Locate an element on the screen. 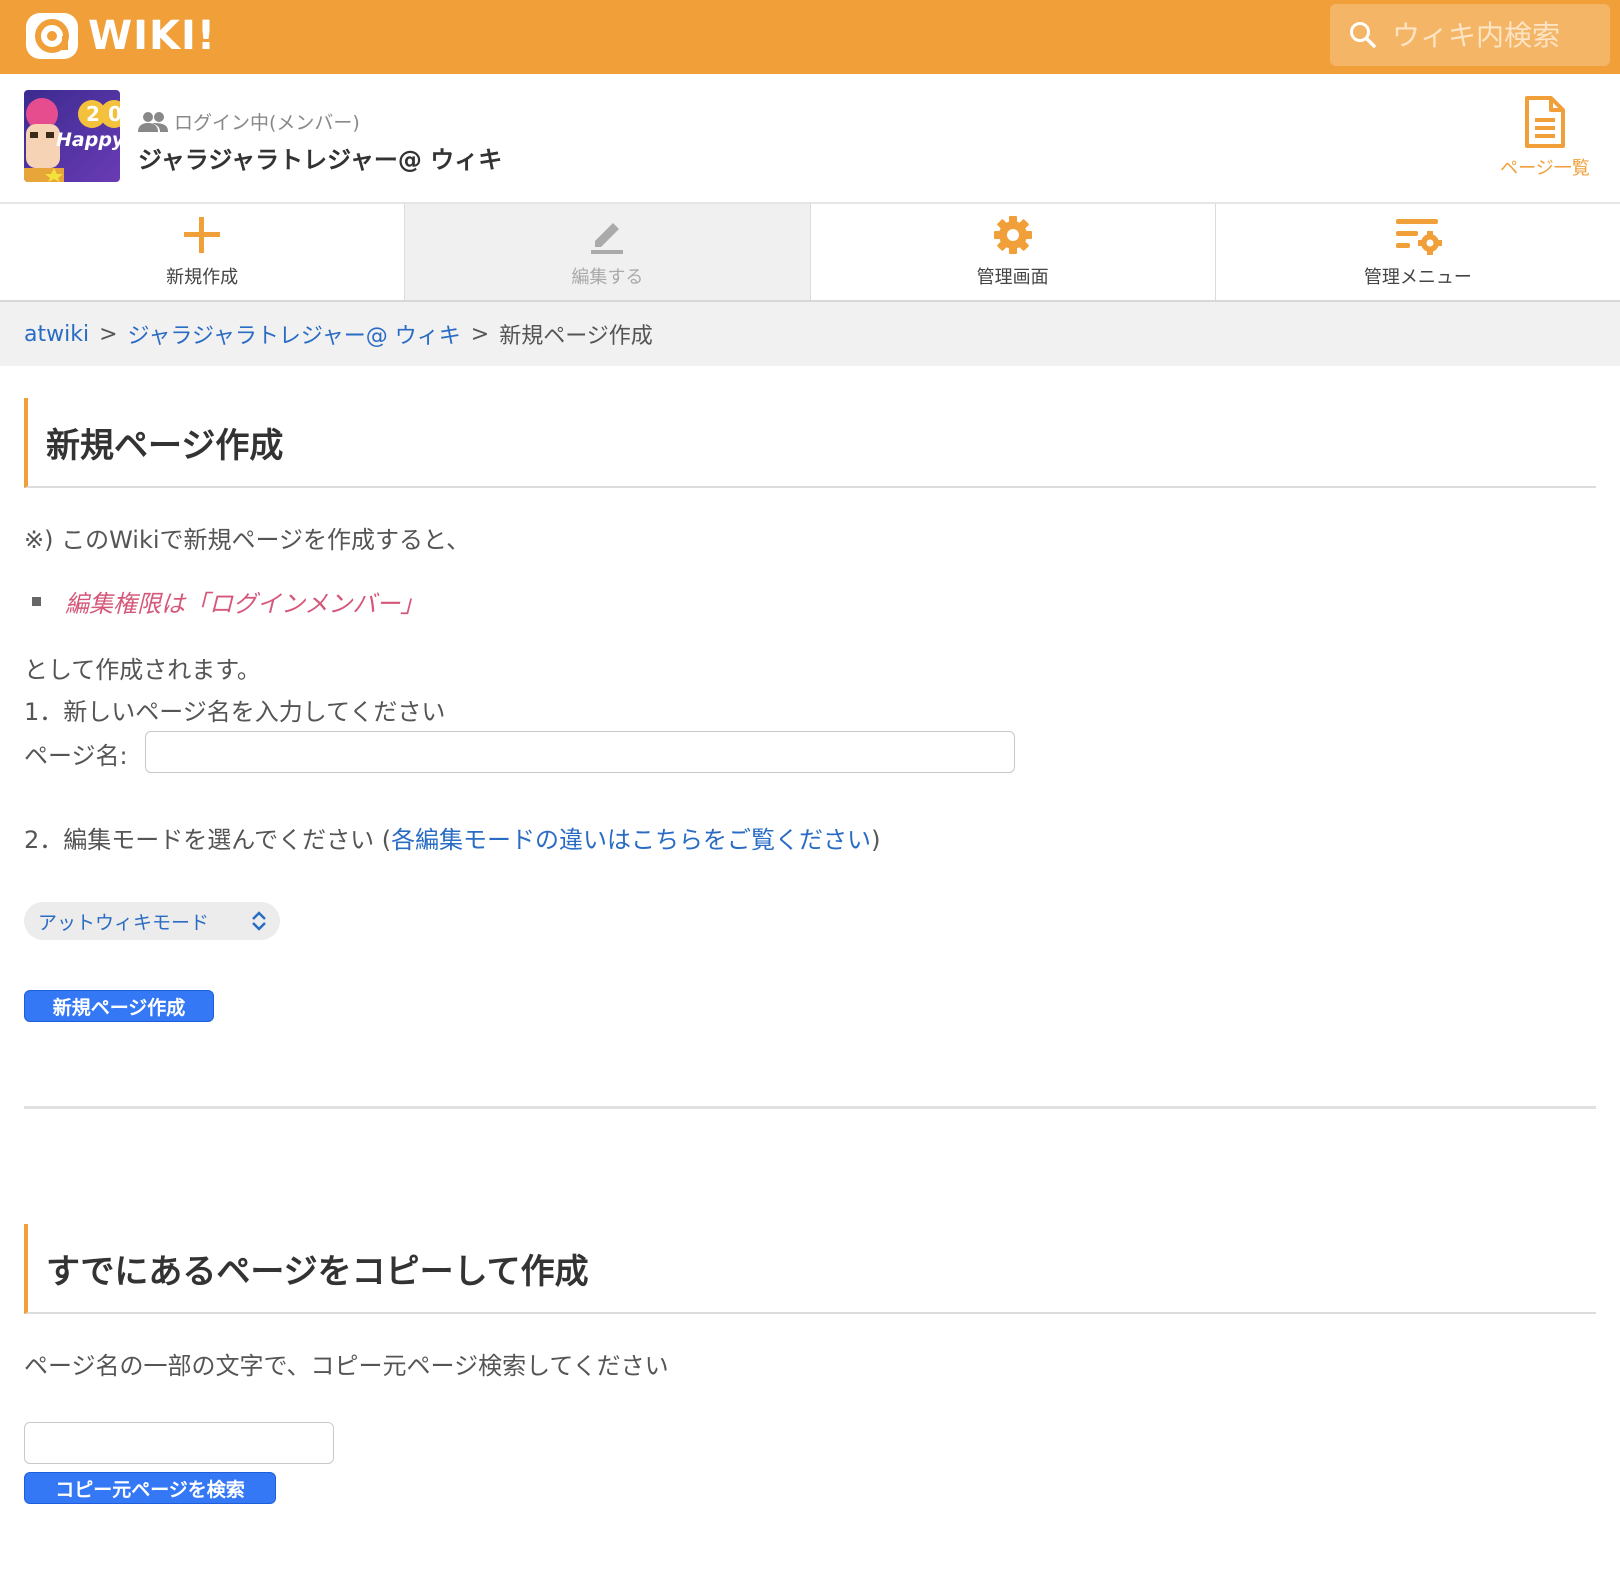 Image resolution: width=1620 pixels, height=1595 pixels. new-page-button: 新規作成 is located at coordinates (203, 252).